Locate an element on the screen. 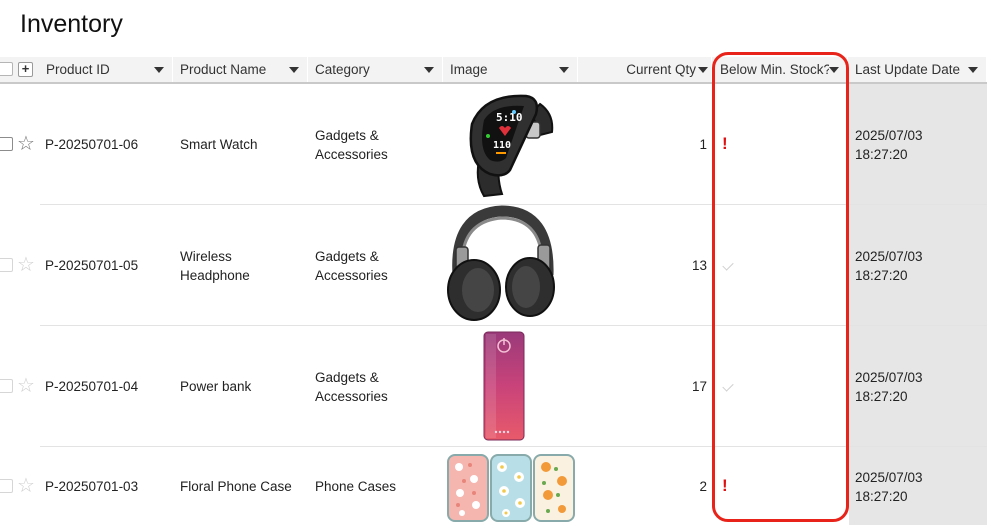  column-header-label: Product Name is located at coordinates (223, 69).